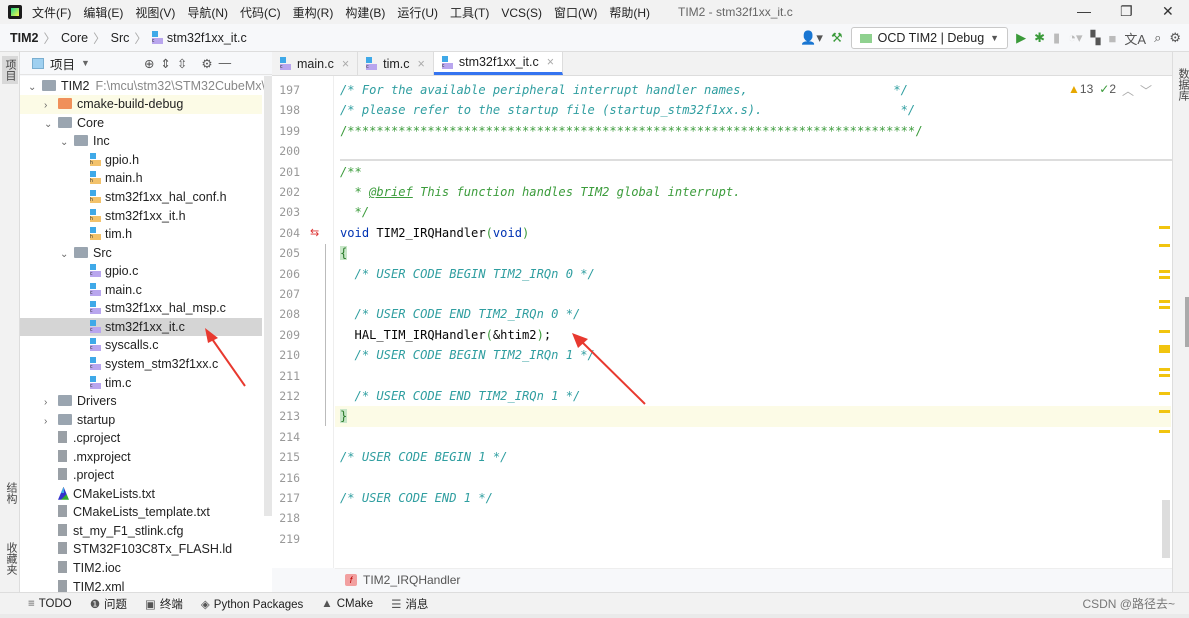 This screenshot has height=618, width=1189. I want to click on tool-tab-bookmarks: 收藏夹, so click(11, 558).